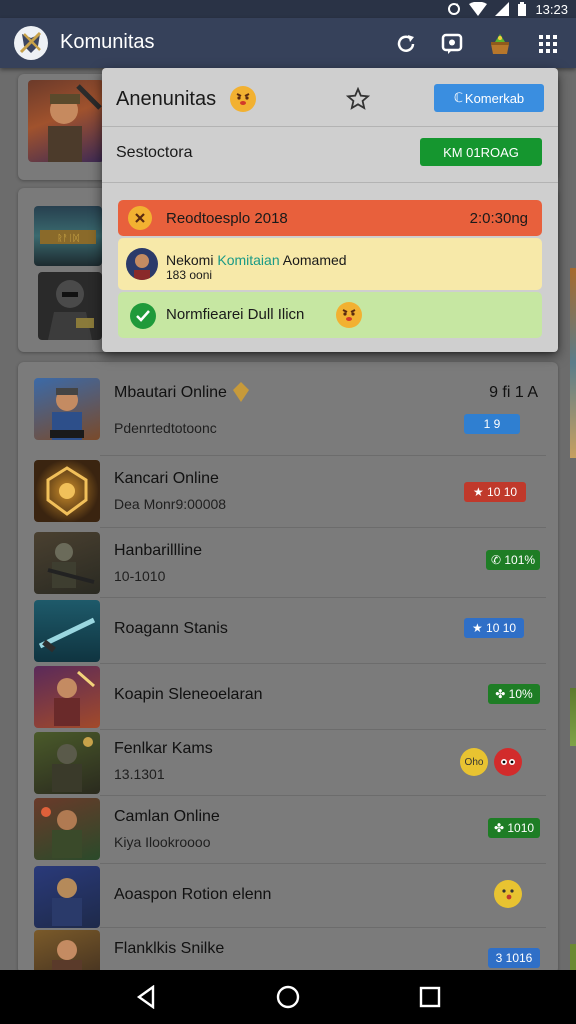 This screenshot has width=576, height=1024. What do you see at coordinates (162, 842) in the screenshot?
I see `game-subtitle: Kiya Ilookroooo` at bounding box center [162, 842].